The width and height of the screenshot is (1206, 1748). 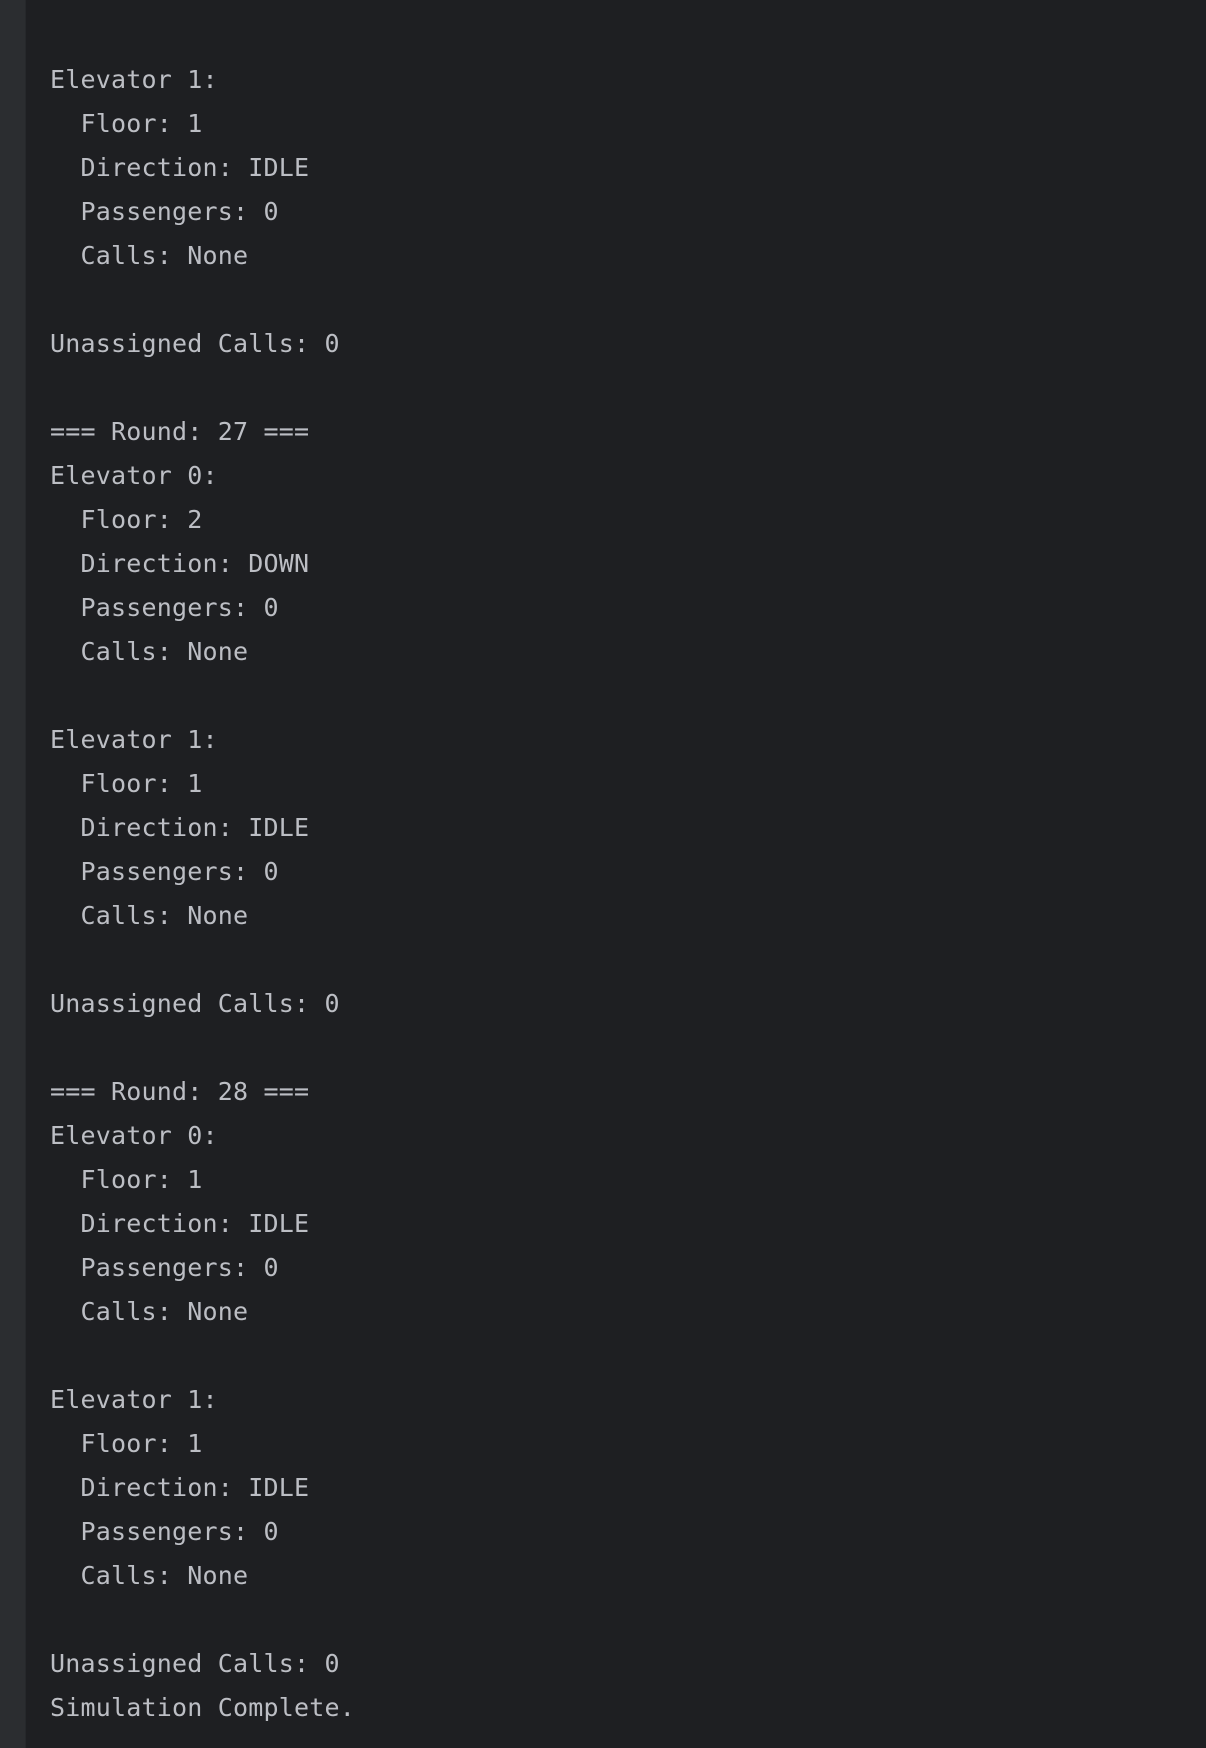 I want to click on console-gutter, so click(x=13, y=874).